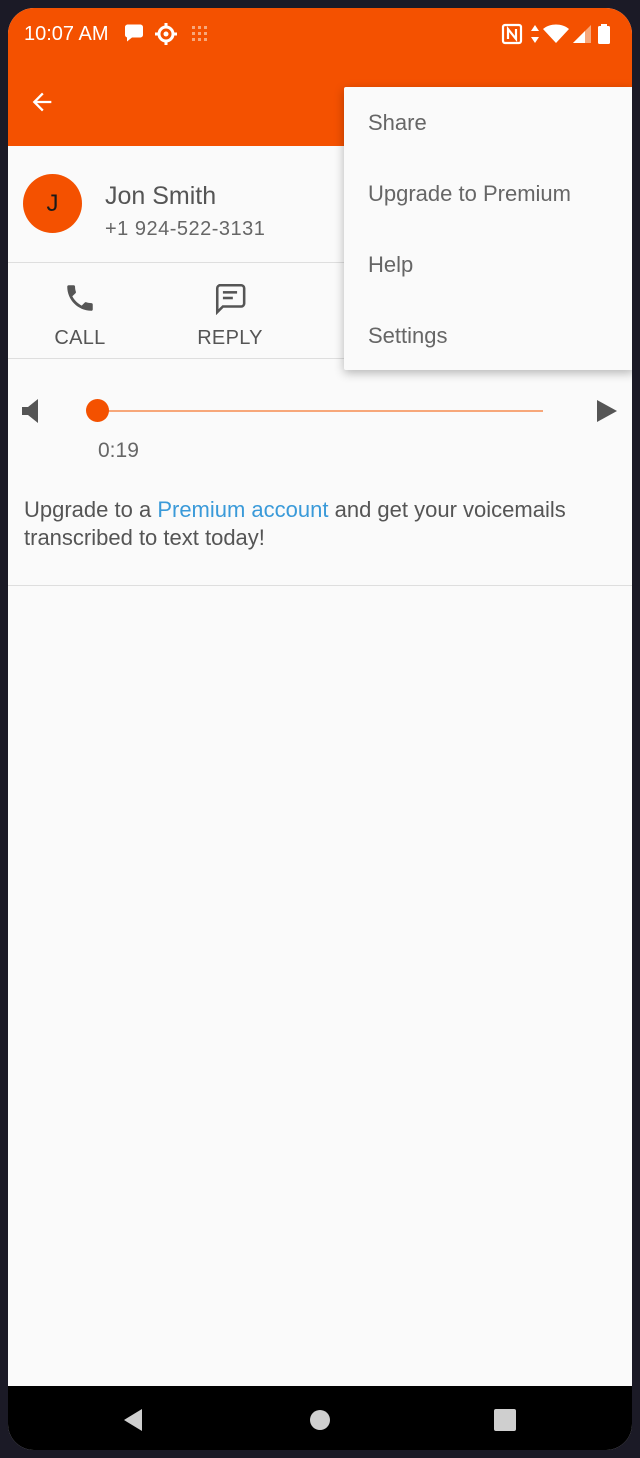  I want to click on progress-track, so click(320, 411).